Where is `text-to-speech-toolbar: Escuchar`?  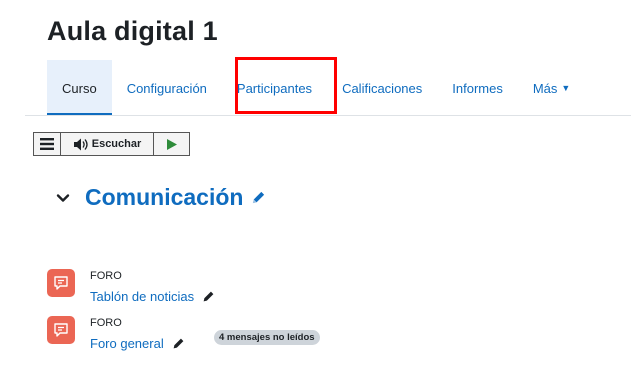
text-to-speech-toolbar: Escuchar is located at coordinates (111, 144).